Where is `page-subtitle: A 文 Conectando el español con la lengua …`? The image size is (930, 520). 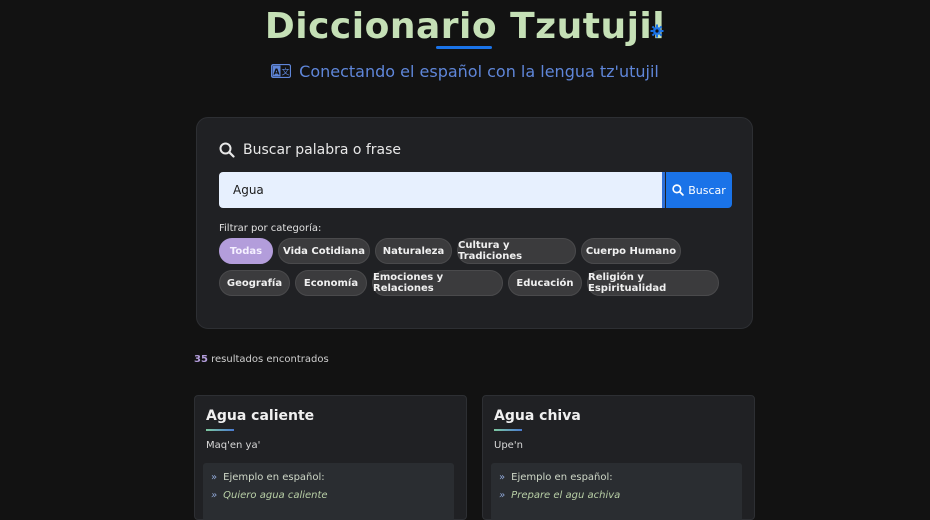
page-subtitle: A 文 Conectando el español con la lengua … is located at coordinates (465, 71).